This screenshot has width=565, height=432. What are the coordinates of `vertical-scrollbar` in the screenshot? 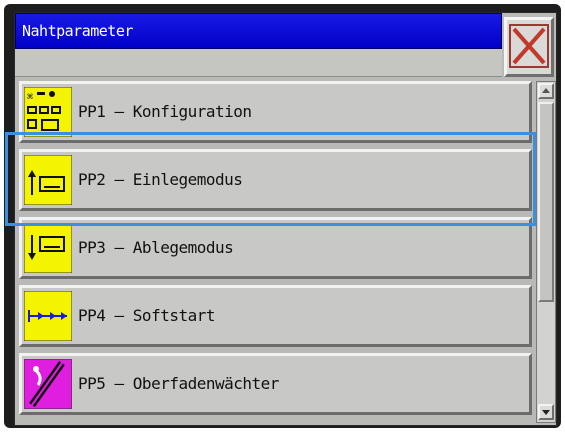 It's located at (546, 252).